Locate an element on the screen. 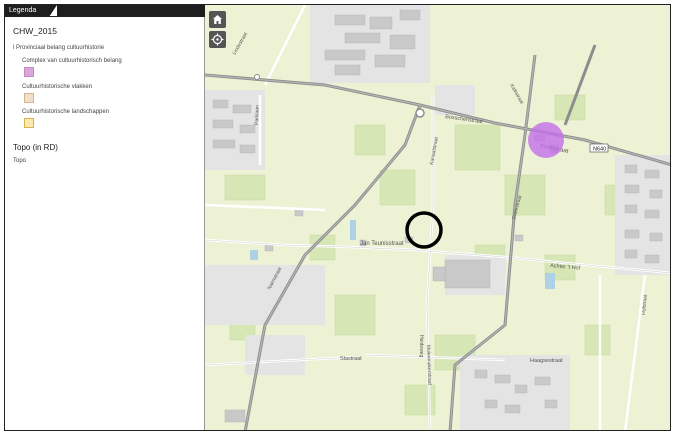 The width and height of the screenshot is (675, 435). bottom-strip is located at coordinates (337, 433).